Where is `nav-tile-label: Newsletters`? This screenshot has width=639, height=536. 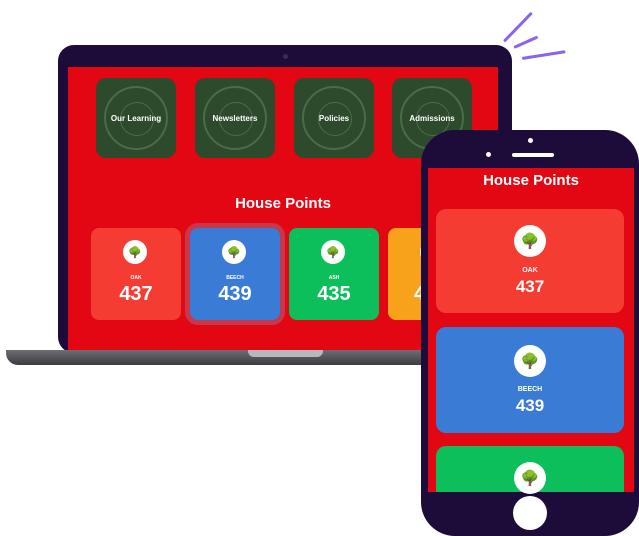
nav-tile-label: Newsletters is located at coordinates (235, 118).